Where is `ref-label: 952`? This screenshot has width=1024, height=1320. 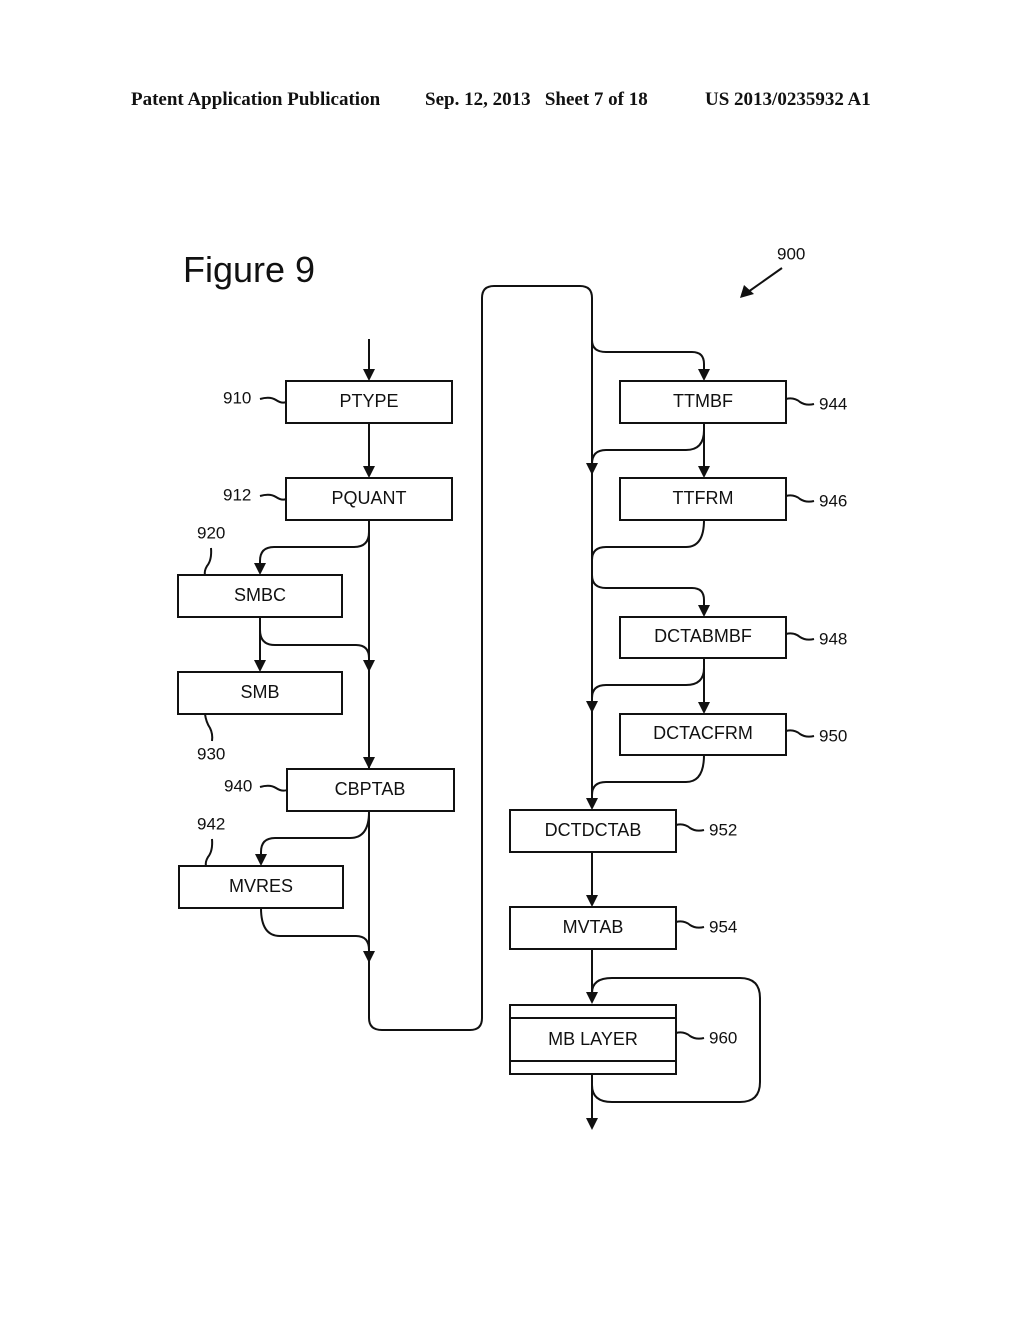 ref-label: 952 is located at coordinates (723, 829).